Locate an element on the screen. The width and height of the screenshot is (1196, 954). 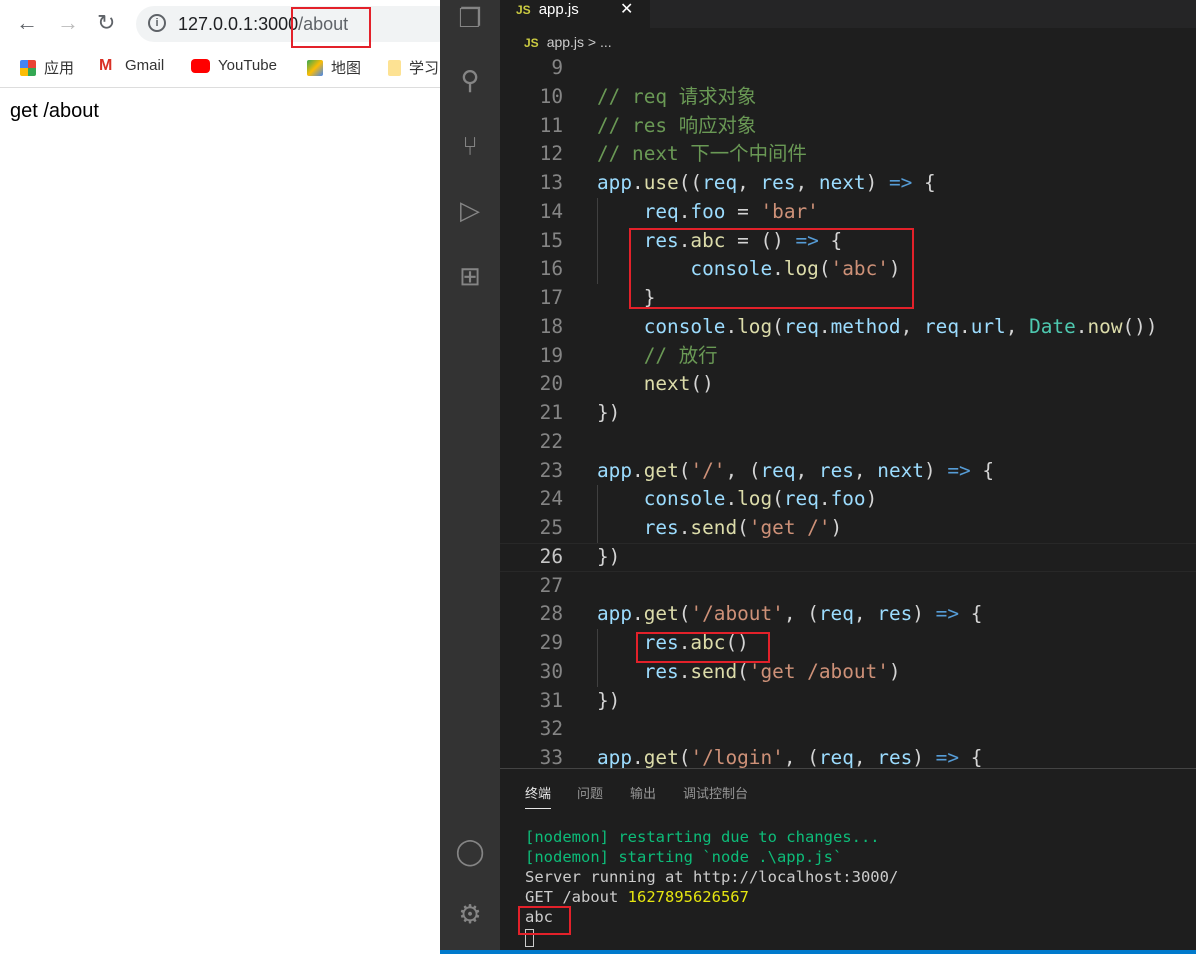
maps-icon is located at coordinates (315, 67).